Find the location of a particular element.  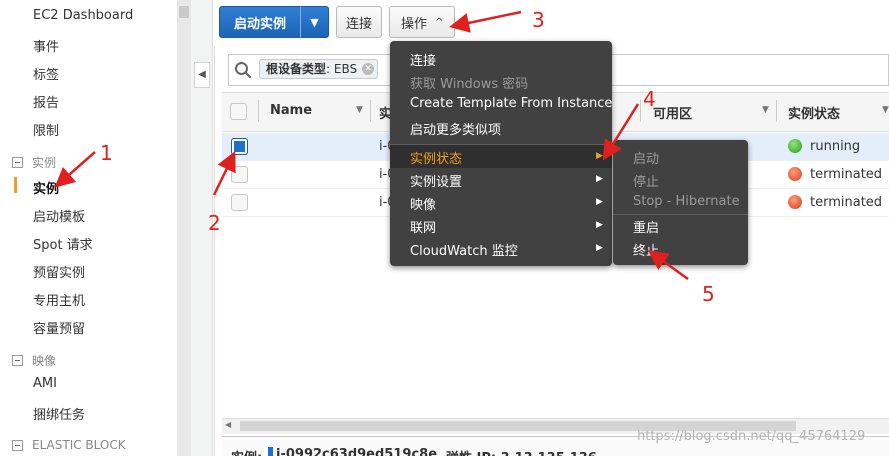

scroll-left-icon: ◀ is located at coordinates (228, 424).